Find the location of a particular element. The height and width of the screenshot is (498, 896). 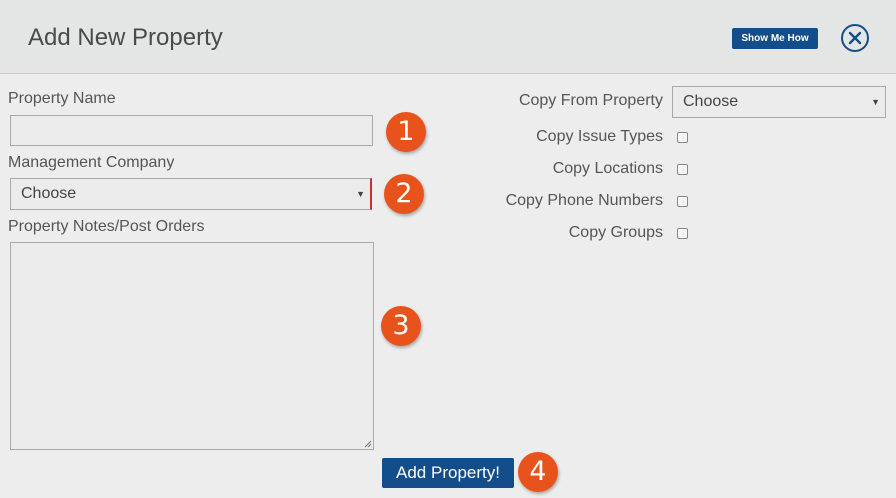

copy-issue-types-checkbox is located at coordinates (682, 137).